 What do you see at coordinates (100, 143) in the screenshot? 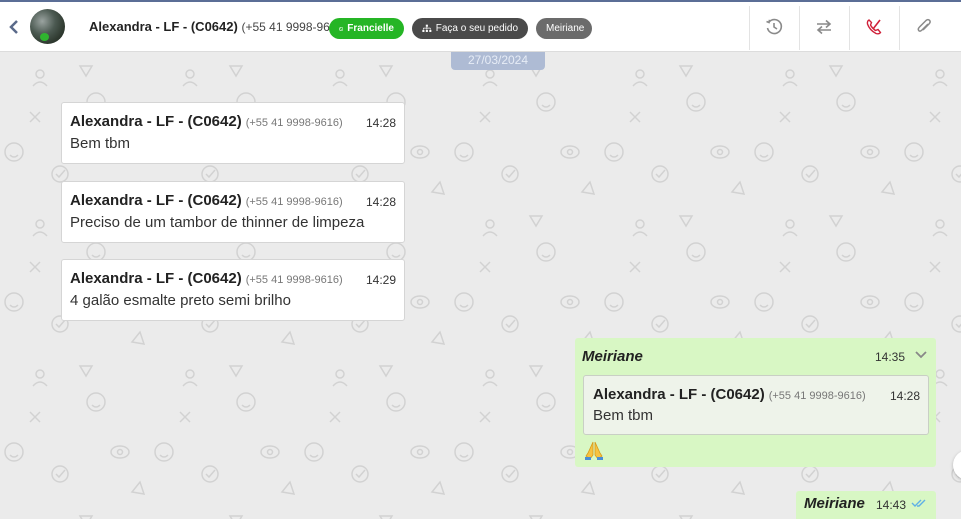
I see `message-text: Bem tbm` at bounding box center [100, 143].